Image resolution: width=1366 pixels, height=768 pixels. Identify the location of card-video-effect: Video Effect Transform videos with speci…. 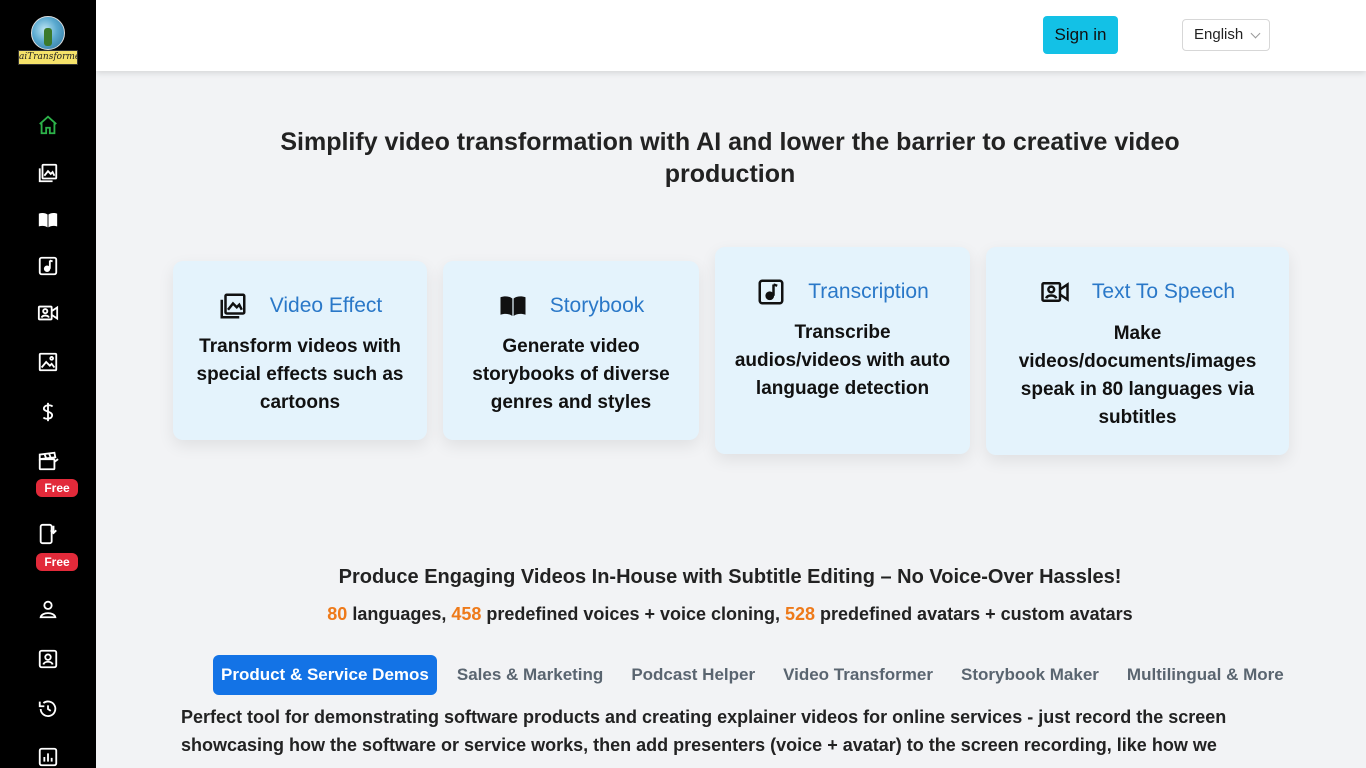
(300, 350).